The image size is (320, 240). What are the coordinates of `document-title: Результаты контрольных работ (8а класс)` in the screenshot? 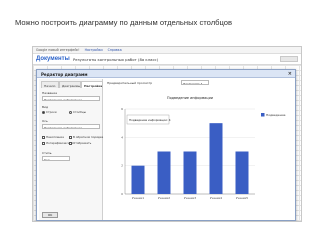 It's located at (116, 59).